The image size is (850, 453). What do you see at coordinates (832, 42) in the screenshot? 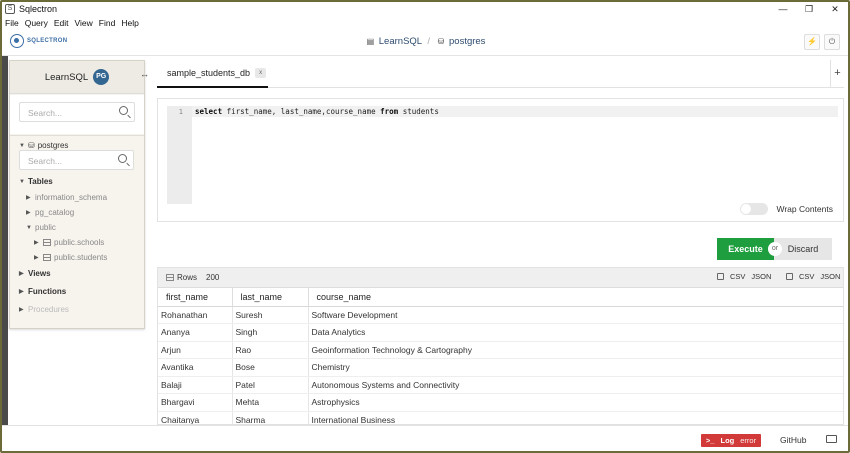
I see `power-icon: ⏻` at bounding box center [832, 42].